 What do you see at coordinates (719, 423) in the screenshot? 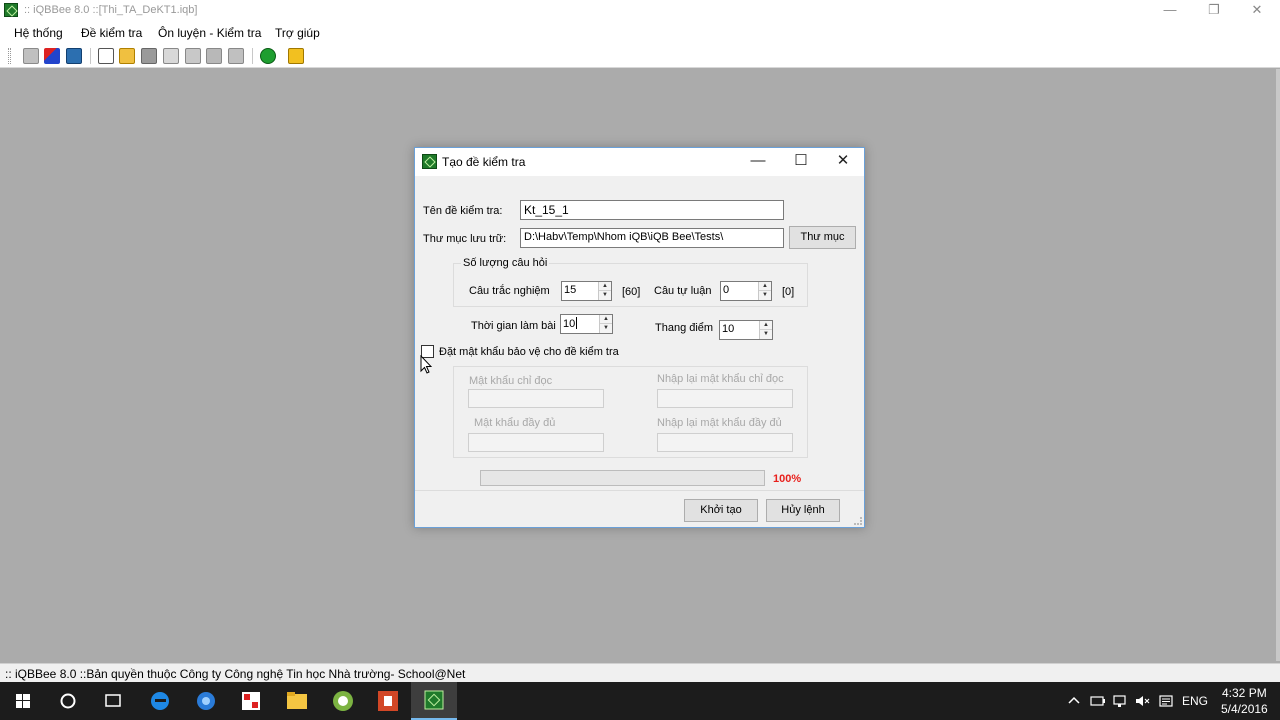
I see `full-password-confirm-label: Nhập lại mật khẩu đầy đủ` at bounding box center [719, 423].